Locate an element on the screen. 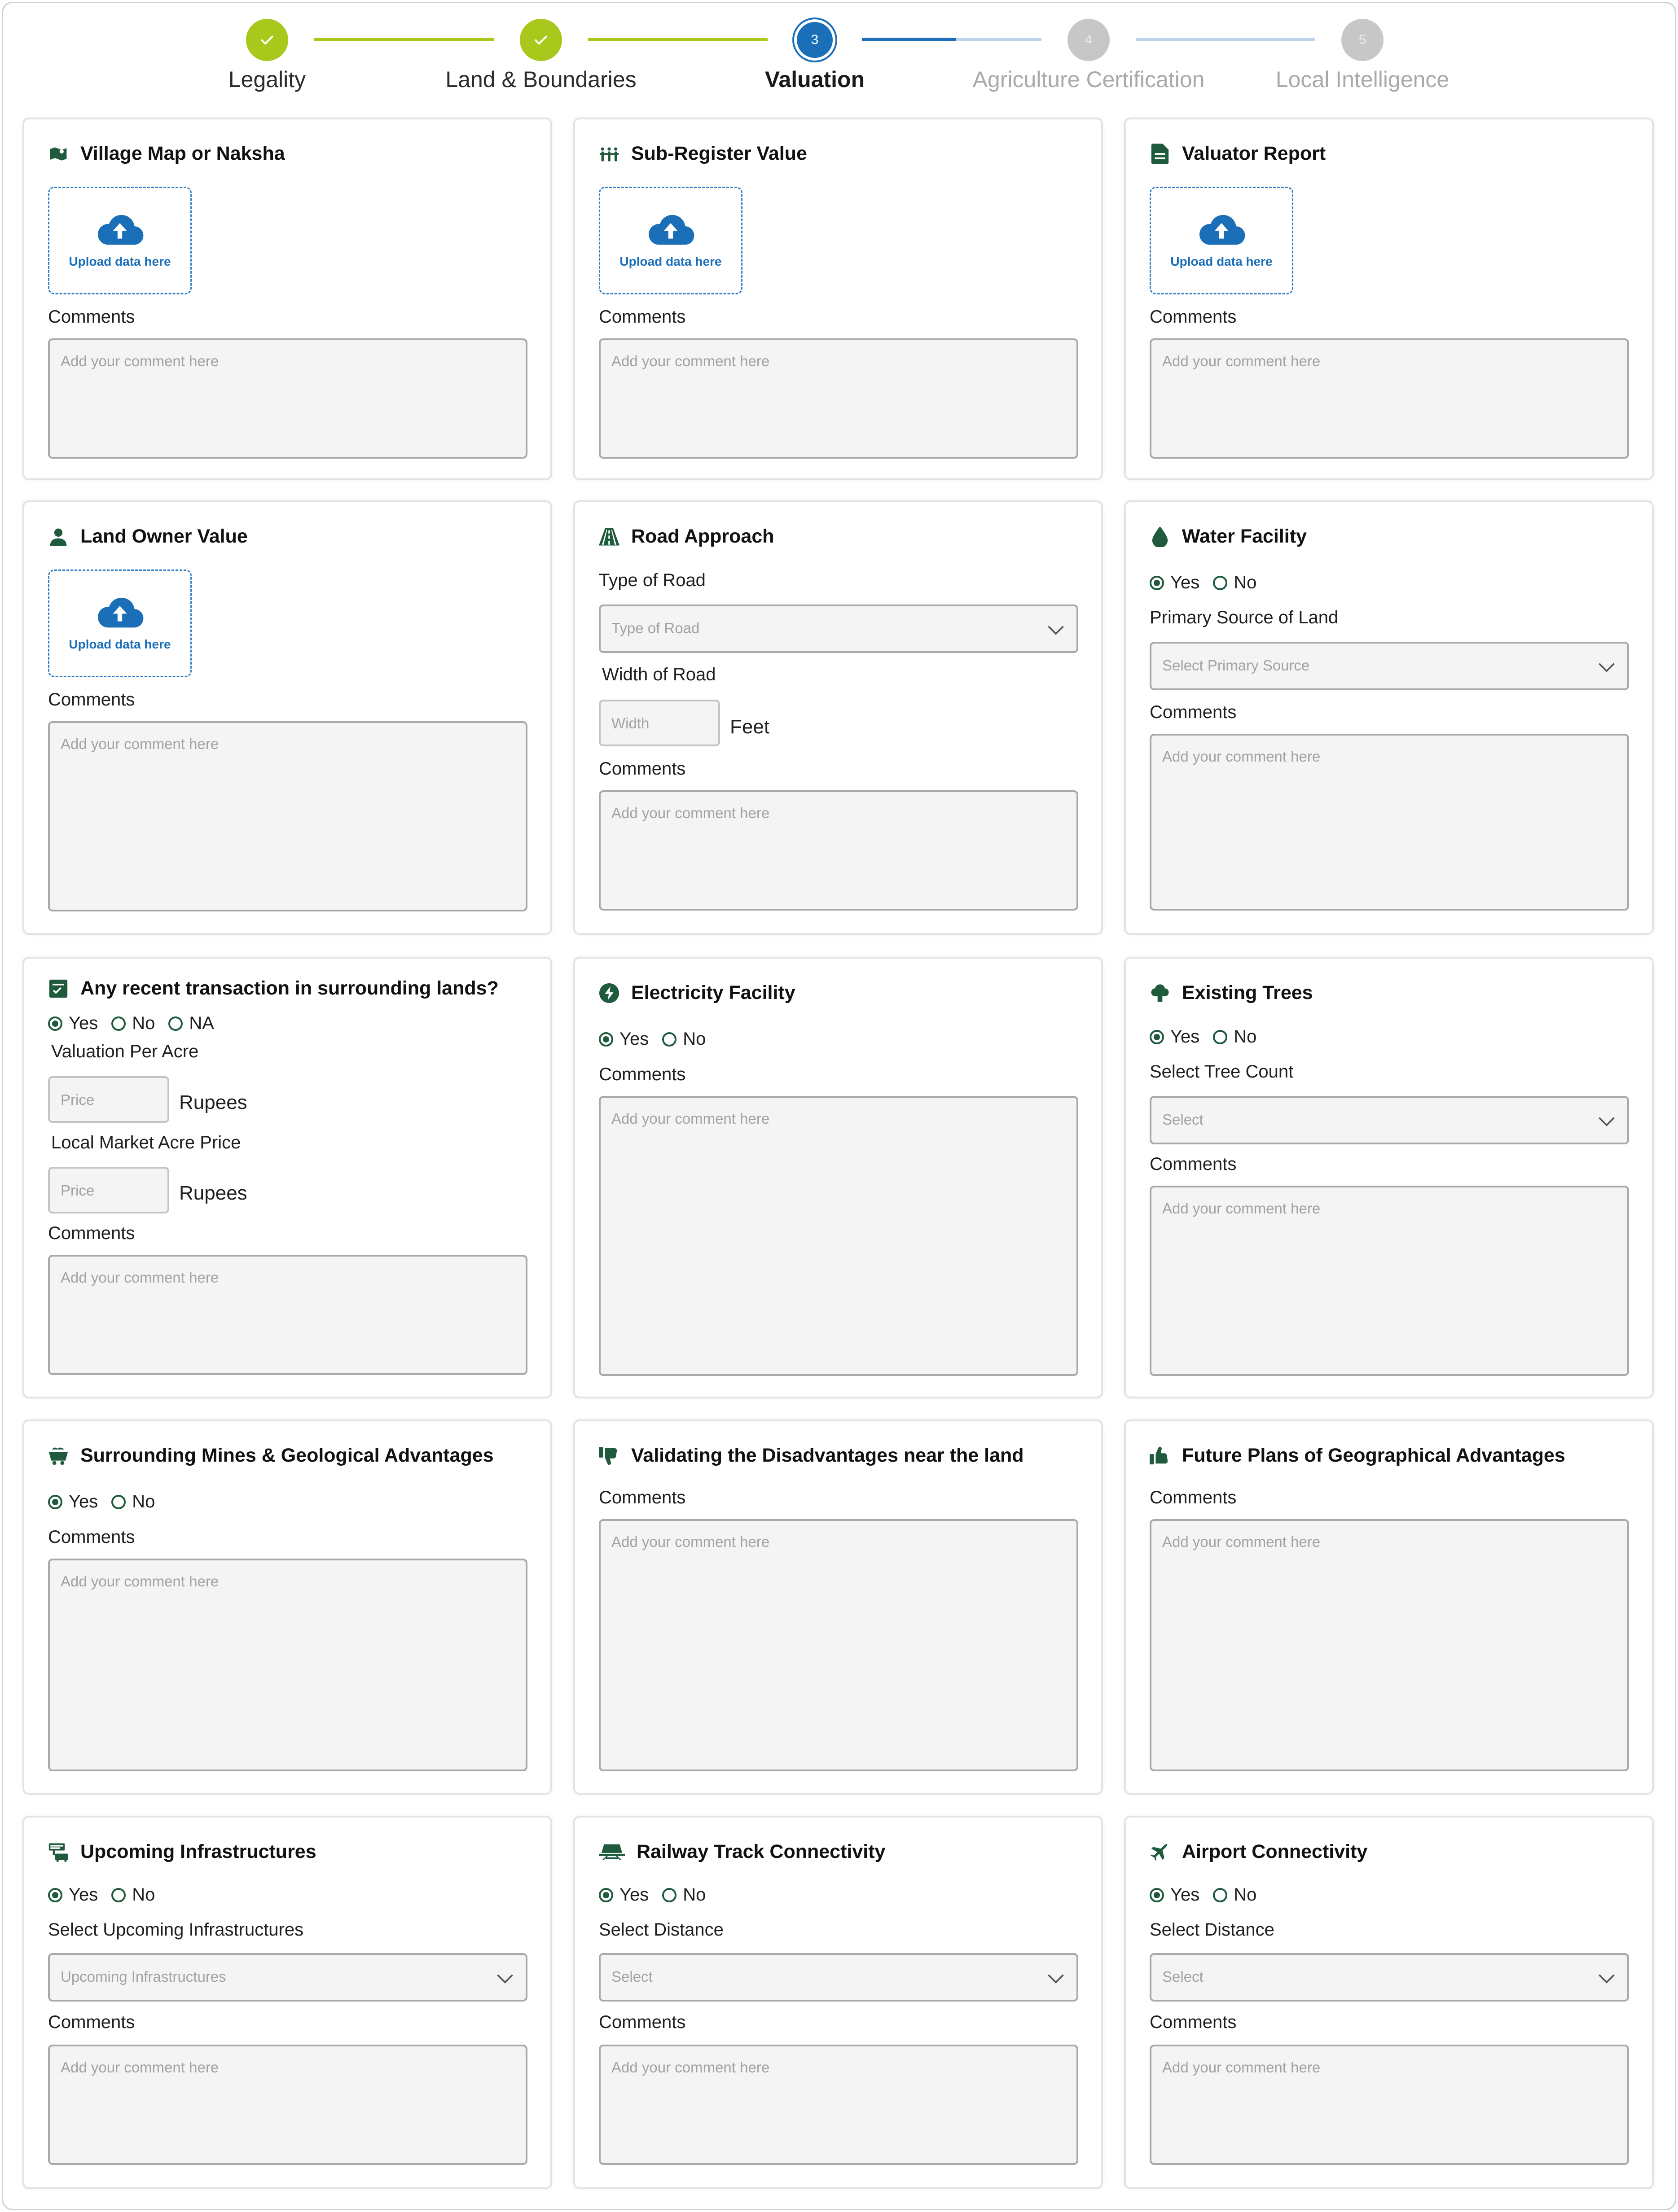 The height and width of the screenshot is (2212, 1678). mine-cart-icon is located at coordinates (58, 1455).